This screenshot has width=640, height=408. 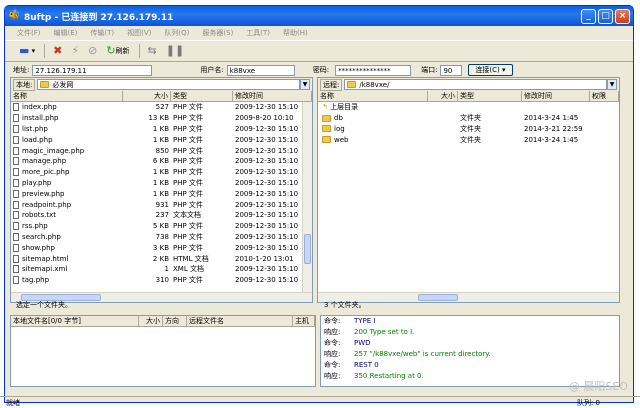 What do you see at coordinates (272, 96) in the screenshot?
I see `local-col-mtime: 修改时间` at bounding box center [272, 96].